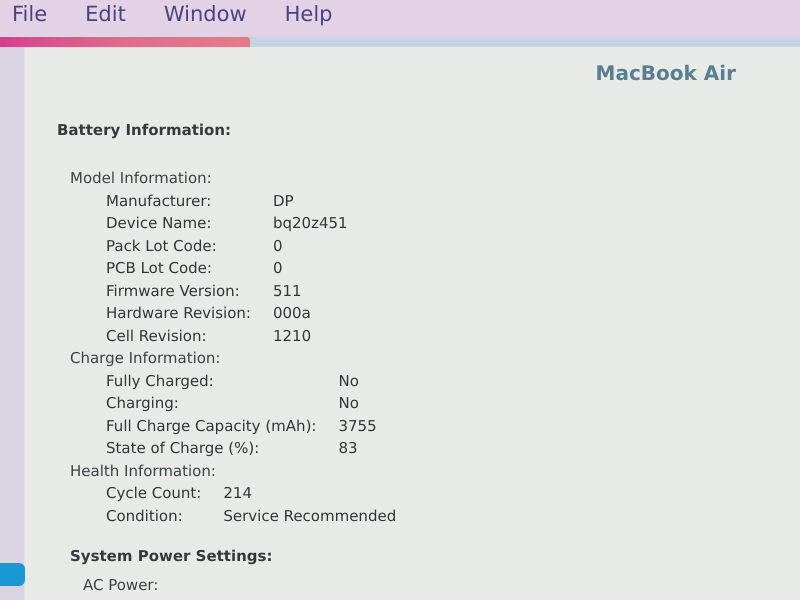 This screenshot has width=800, height=600. Describe the element at coordinates (238, 493) in the screenshot. I see `field-value: 214` at that location.